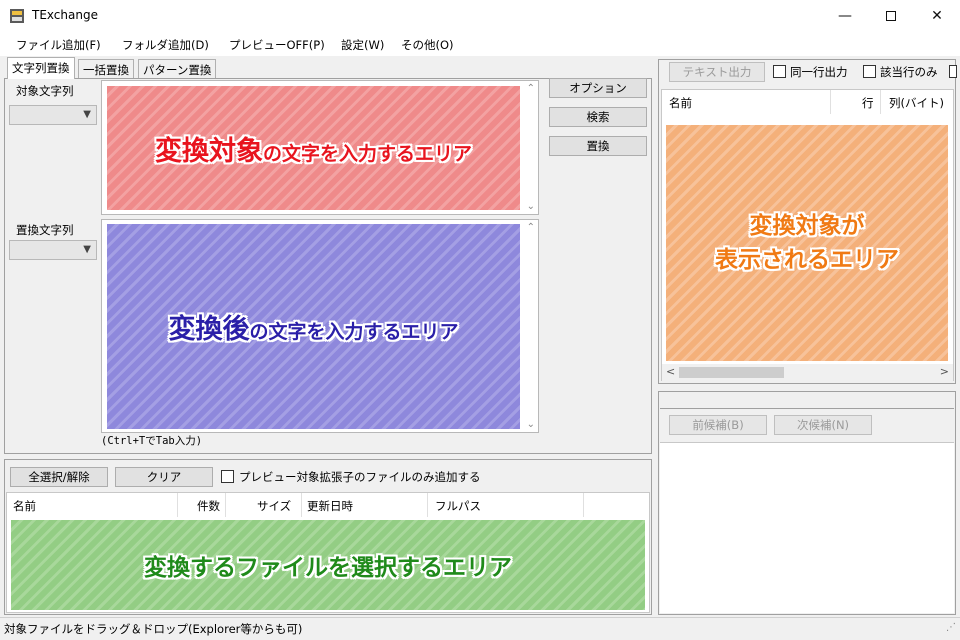 The image size is (960, 640). I want to click on maximize-button, so click(891, 16).